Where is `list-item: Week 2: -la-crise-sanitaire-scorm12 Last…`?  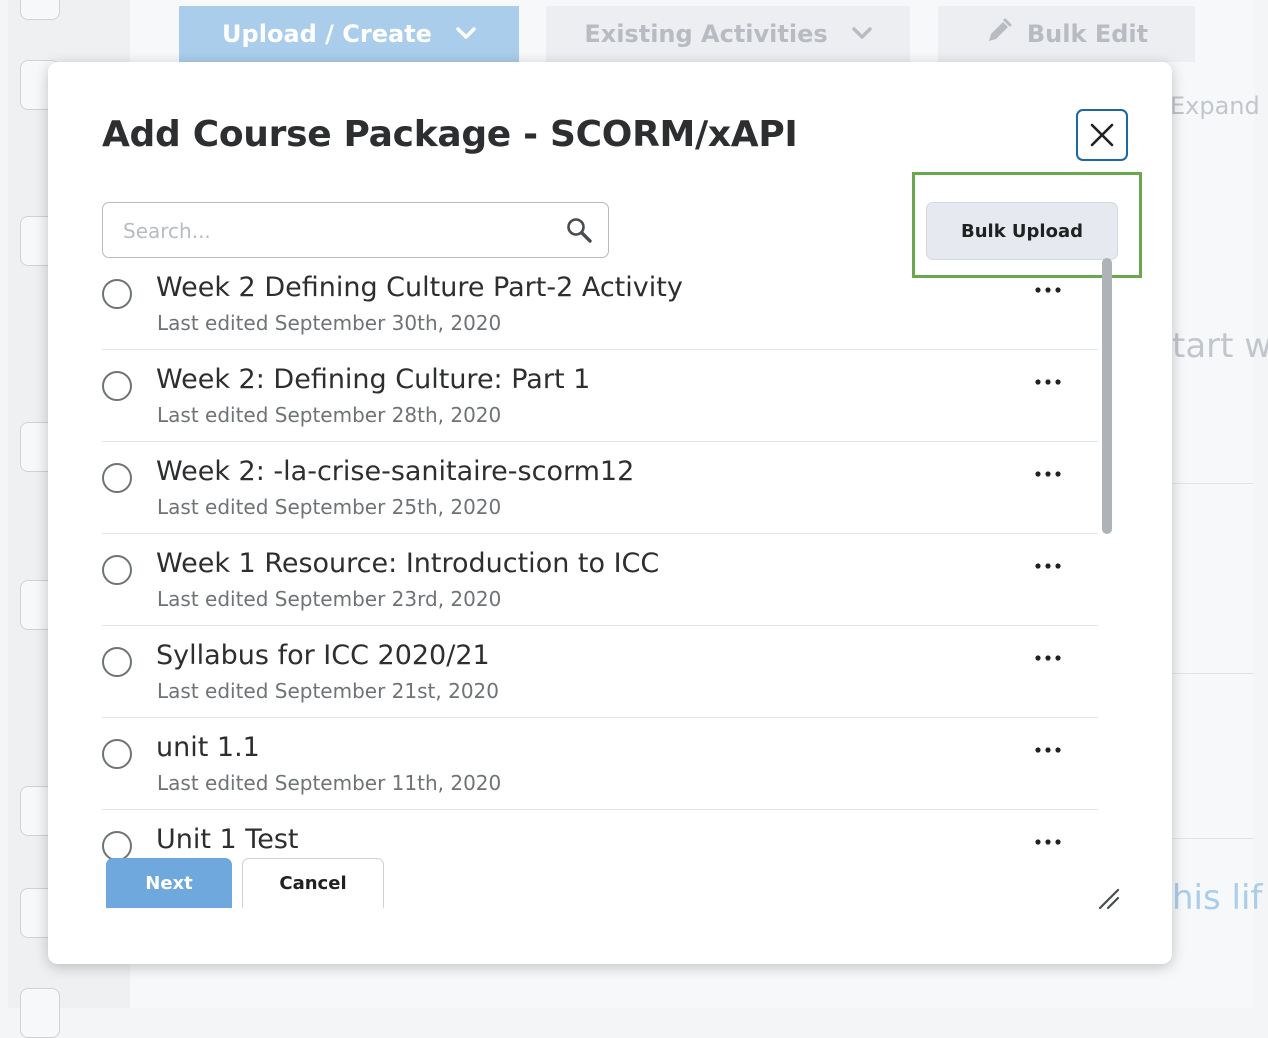 list-item: Week 2: -la-crise-sanitaire-scorm12 Last… is located at coordinates (600, 488).